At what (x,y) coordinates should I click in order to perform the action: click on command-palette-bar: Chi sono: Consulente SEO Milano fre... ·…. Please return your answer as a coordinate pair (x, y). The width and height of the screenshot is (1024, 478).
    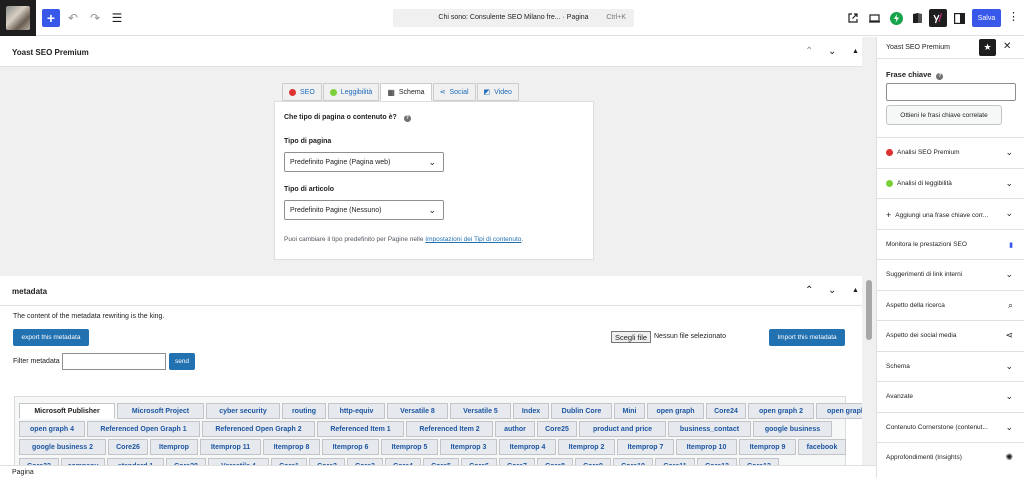
    Looking at the image, I should click on (513, 18).